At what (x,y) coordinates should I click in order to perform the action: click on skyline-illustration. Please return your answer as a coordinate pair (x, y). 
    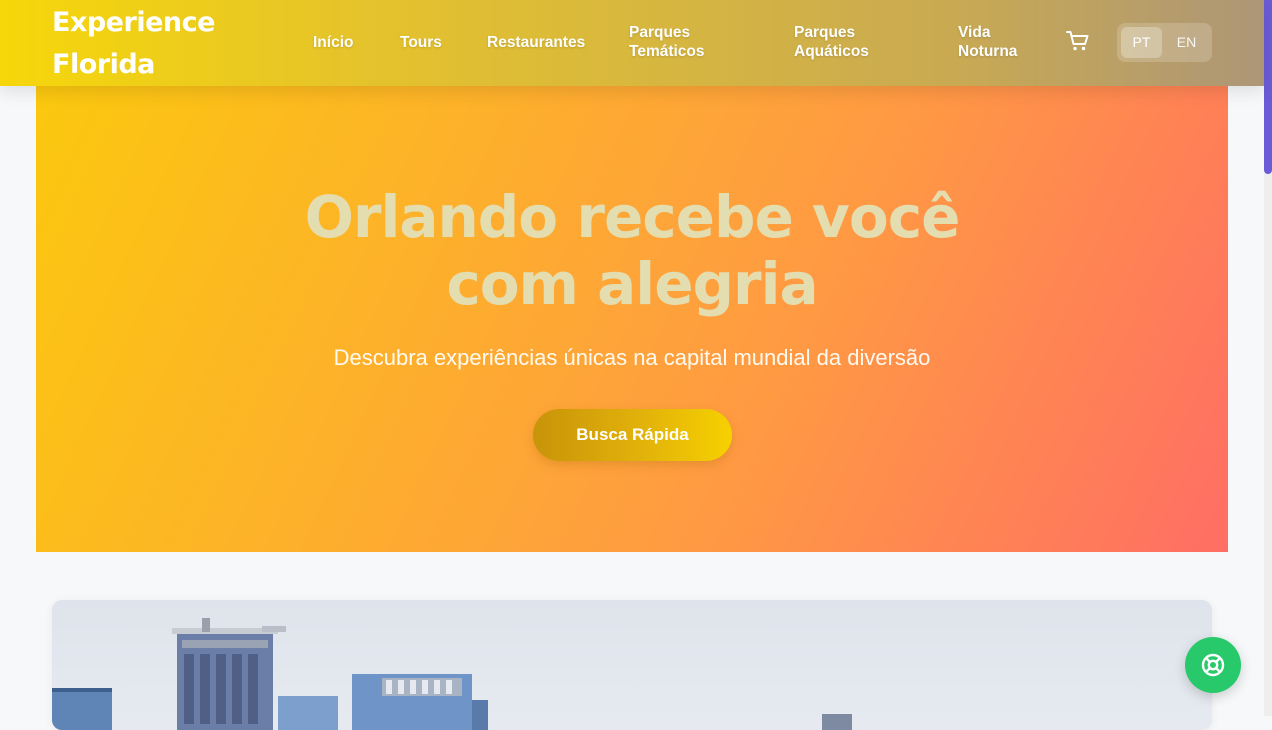
    Looking at the image, I should click on (452, 674).